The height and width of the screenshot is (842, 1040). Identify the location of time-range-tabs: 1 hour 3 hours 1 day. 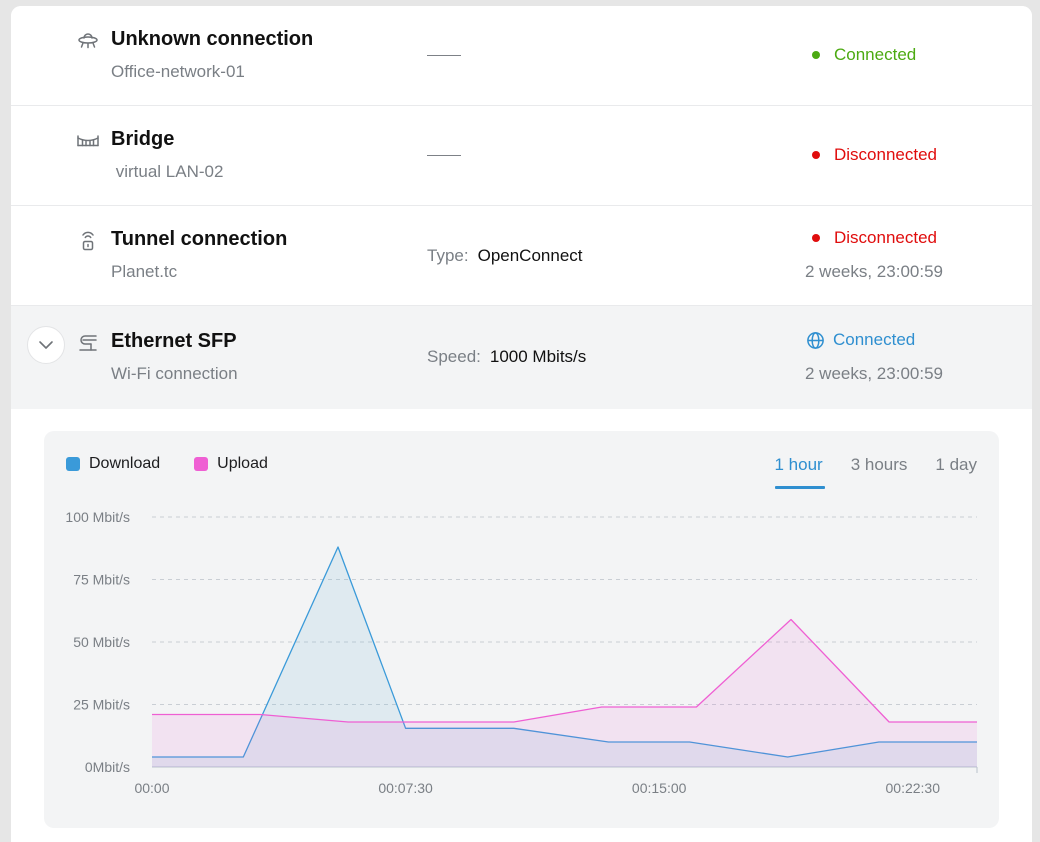
(875, 472).